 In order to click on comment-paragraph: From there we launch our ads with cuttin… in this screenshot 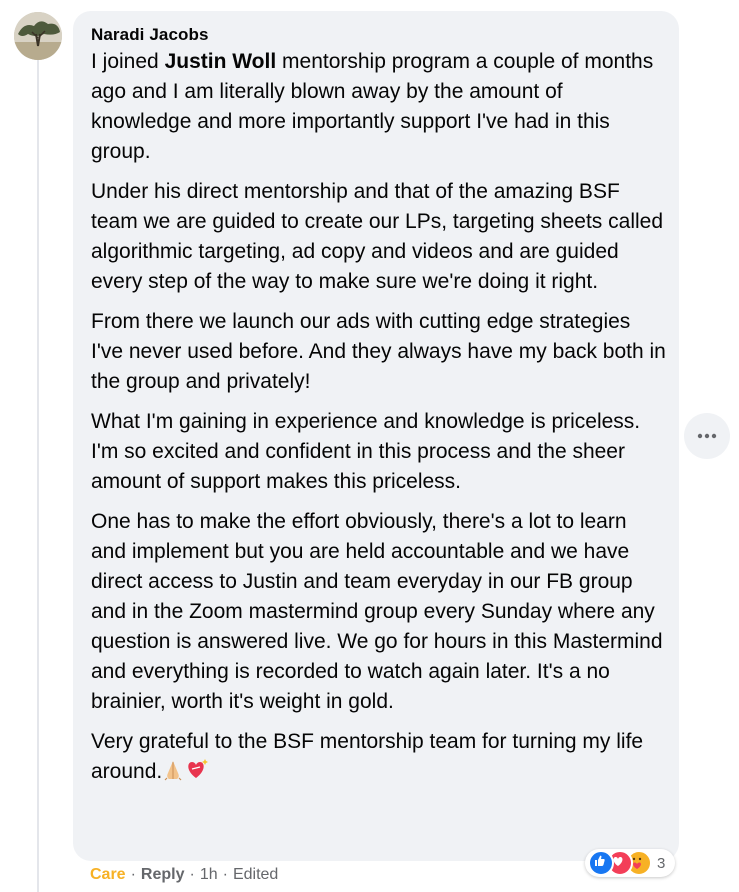, I will do `click(378, 351)`.